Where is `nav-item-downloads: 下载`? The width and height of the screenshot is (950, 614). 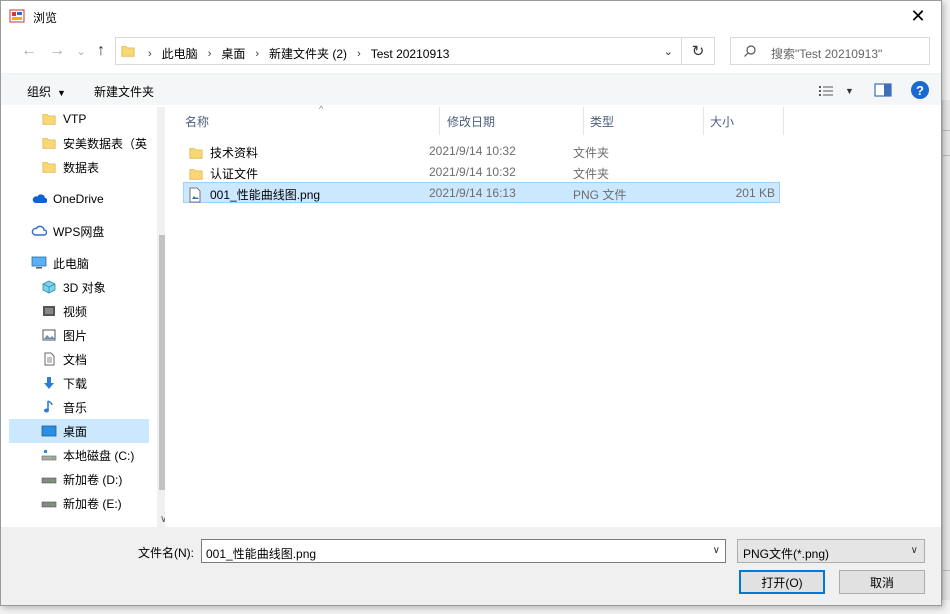 nav-item-downloads: 下载 is located at coordinates (79, 383).